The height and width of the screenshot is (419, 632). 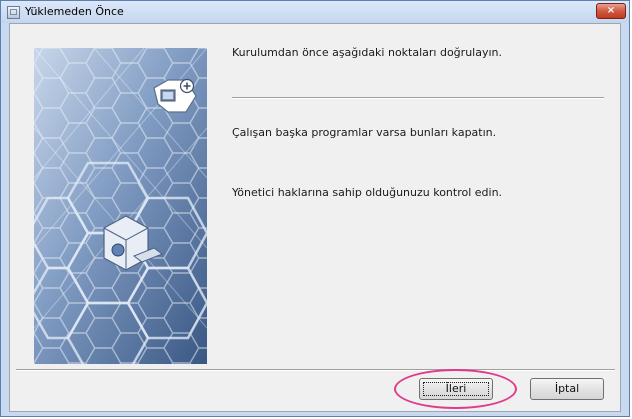 I want to click on cancel-button: İptal, so click(x=567, y=389).